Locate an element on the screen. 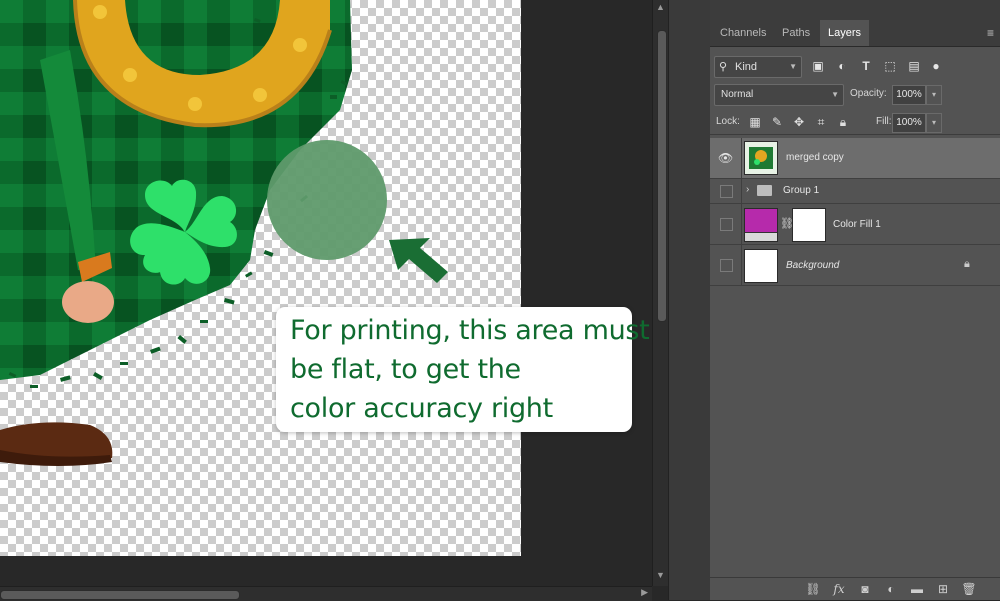 Image resolution: width=1000 pixels, height=601 pixels. scroll-right-icon: ▶ is located at coordinates (644, 592).